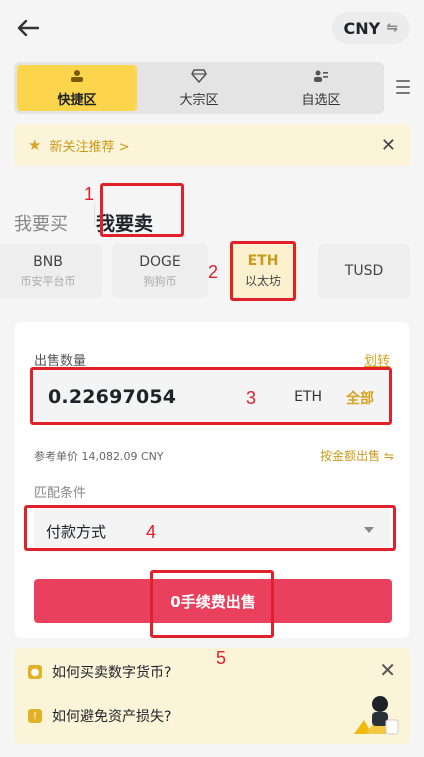 This screenshot has height=757, width=424. What do you see at coordinates (321, 100) in the screenshot?
I see `tab-favorites-zone-label: 自选区` at bounding box center [321, 100].